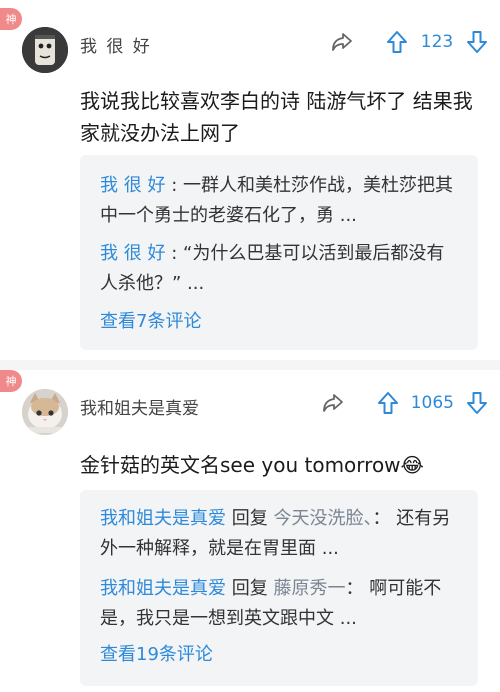  Describe the element at coordinates (404, 403) in the screenshot. I see `vote-actions: 1065` at that location.